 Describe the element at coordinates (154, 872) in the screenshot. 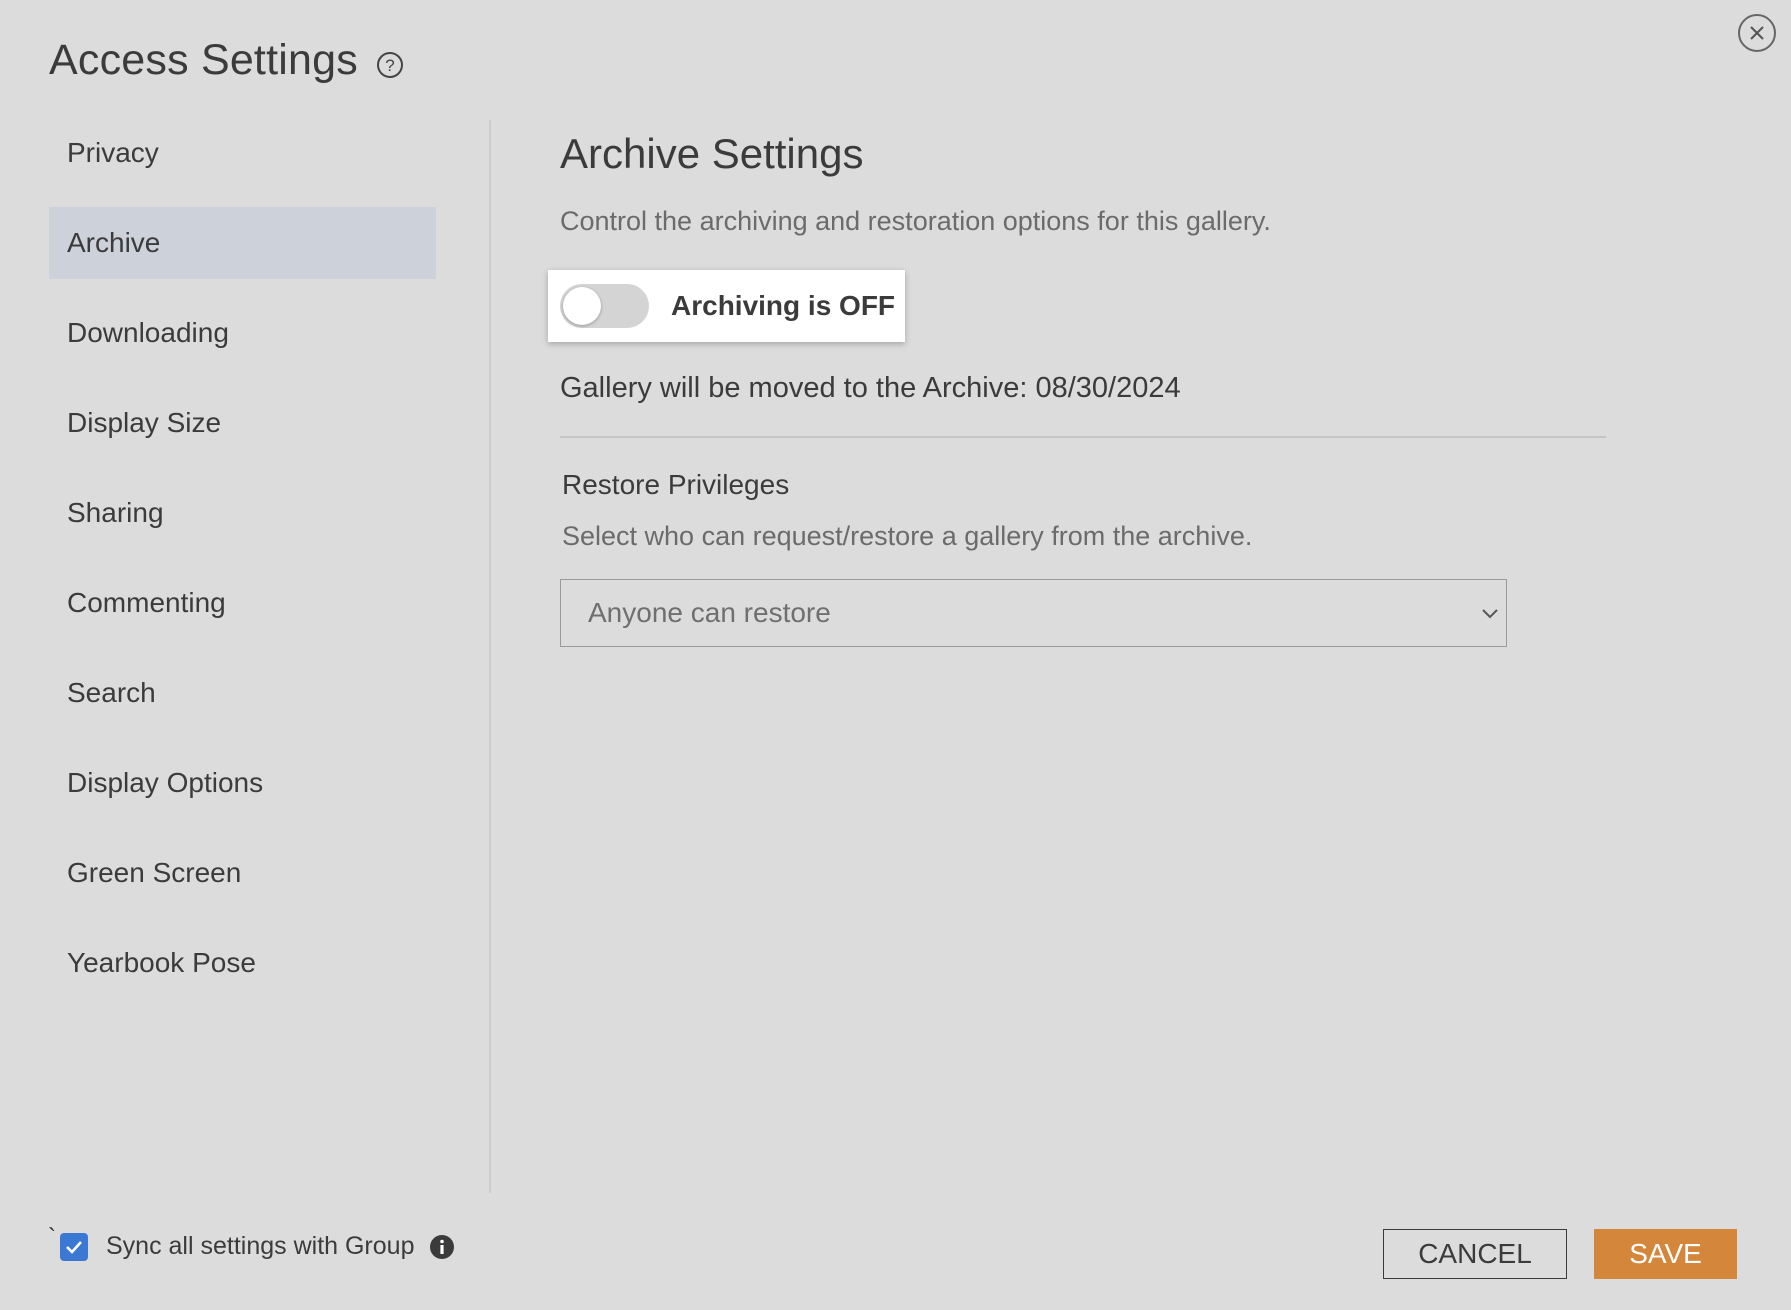

I see `sidebar-item-label: Green Screen` at that location.